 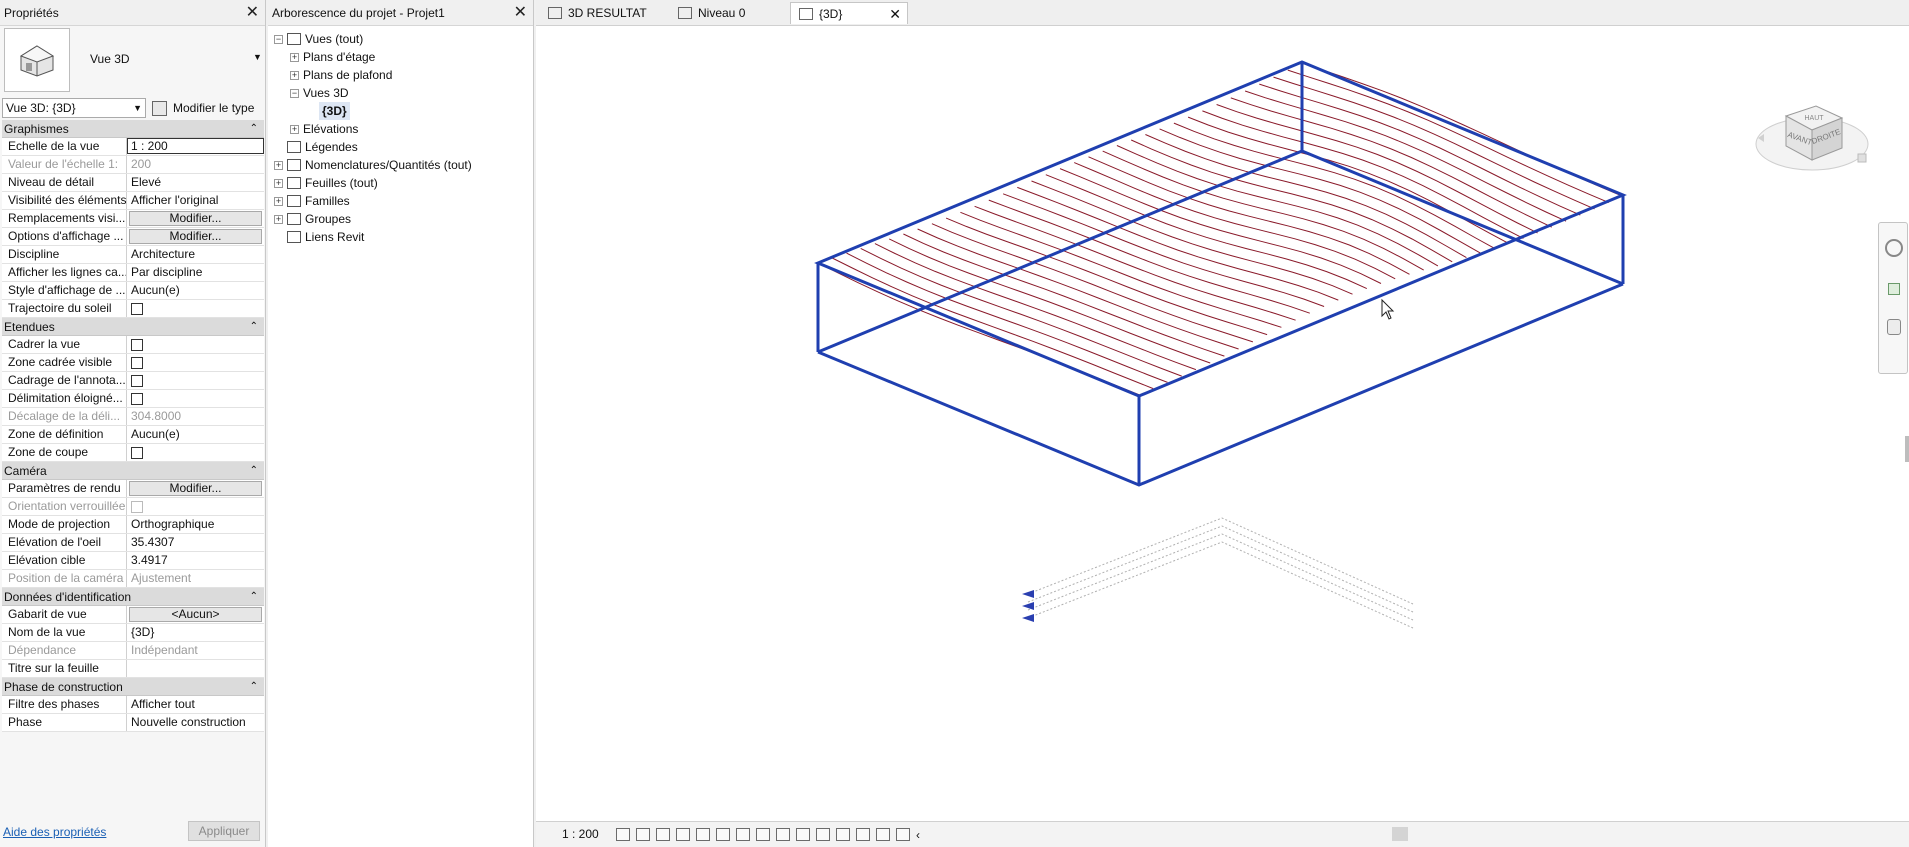 I want to click on browser-node: + Groupes, so click(x=312, y=219).